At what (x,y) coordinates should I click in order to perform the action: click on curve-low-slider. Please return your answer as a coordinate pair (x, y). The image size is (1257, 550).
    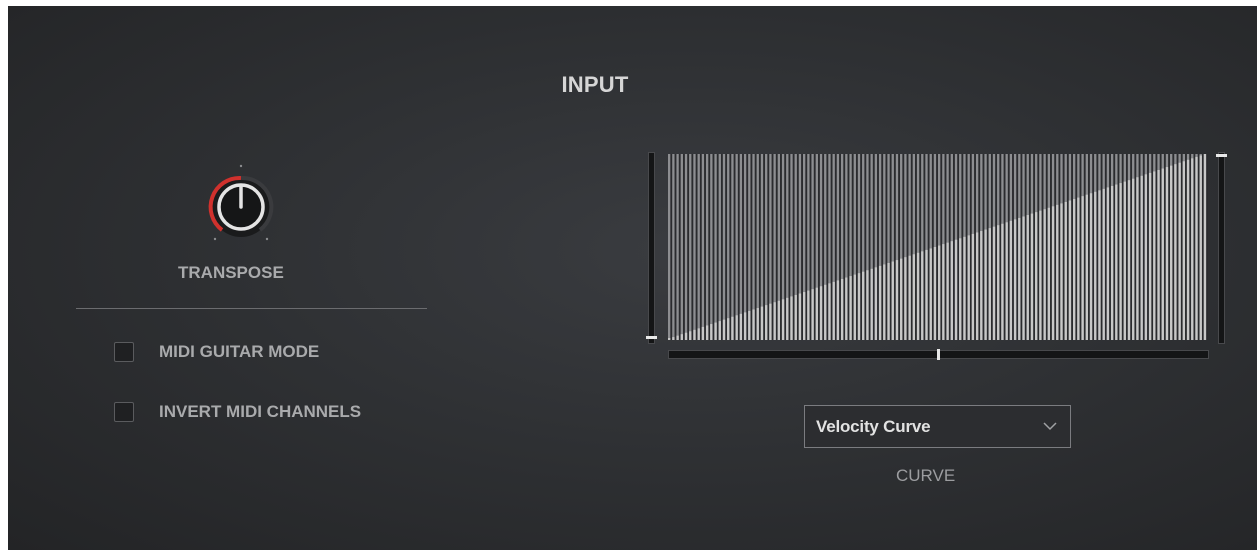
    Looking at the image, I should click on (651, 248).